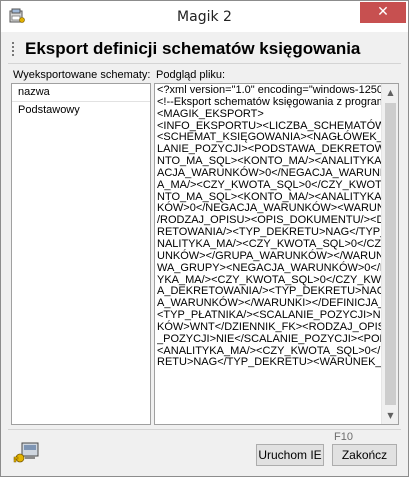  Describe the element at coordinates (270, 172) in the screenshot. I see `preview-line: ACJA_WARUNKÓW>0</NEGACJA_WARUNK` at that location.